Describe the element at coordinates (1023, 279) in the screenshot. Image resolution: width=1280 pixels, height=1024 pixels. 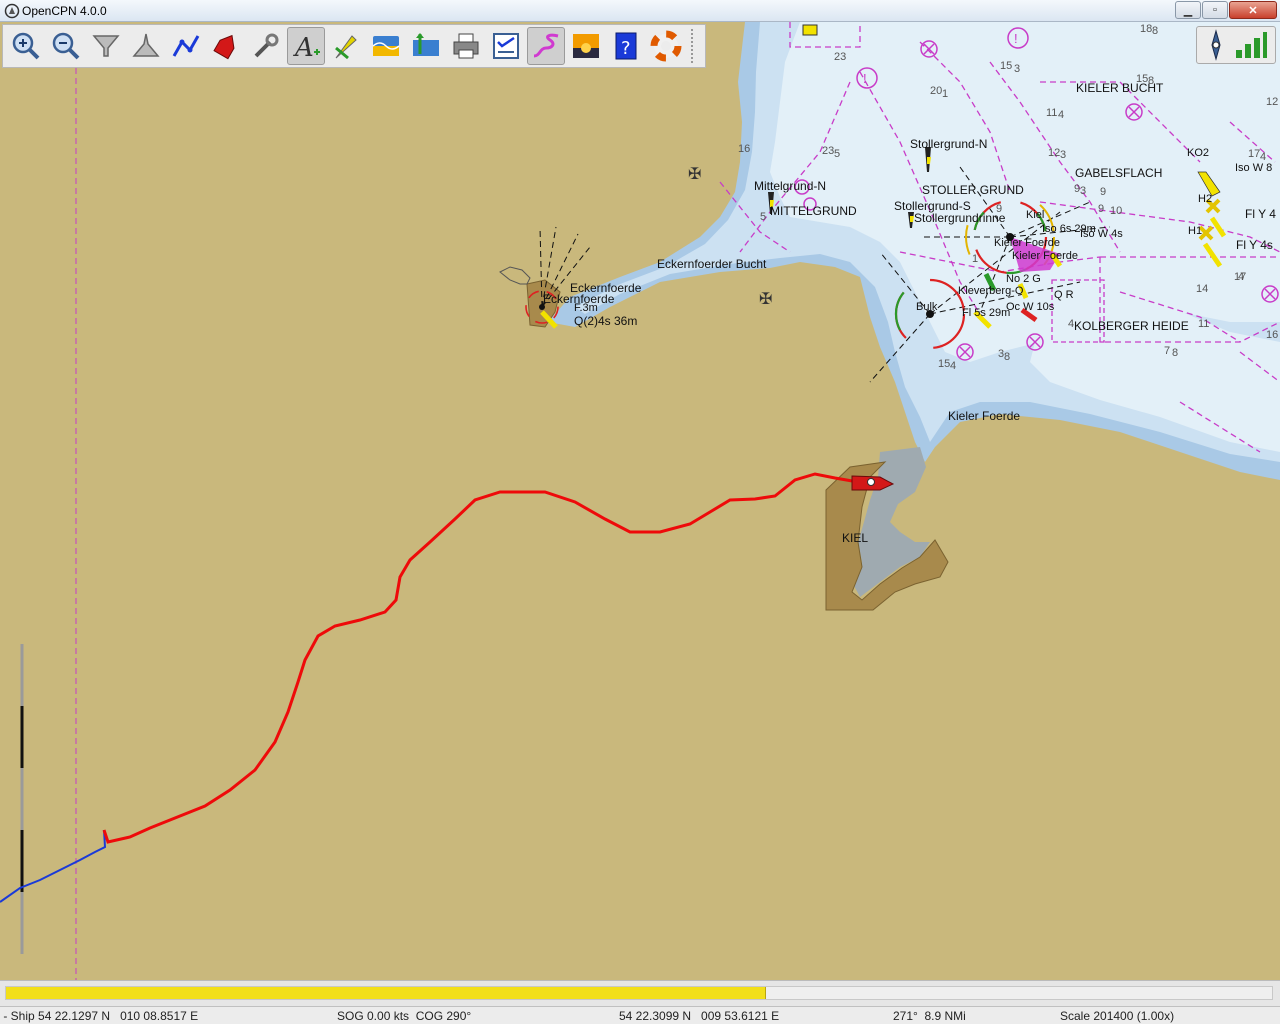
I see `label-no2g: No 2 G` at that location.